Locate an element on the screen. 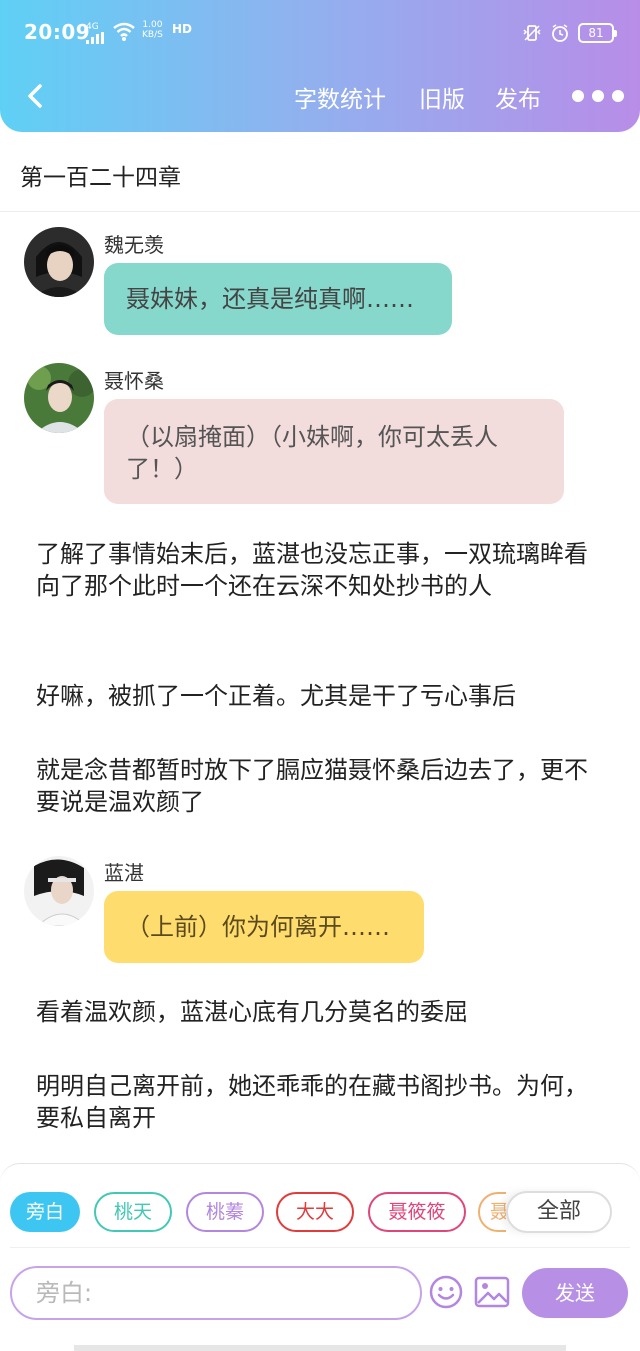 This screenshot has width=640, height=1351. message-input: 旁白: is located at coordinates (216, 1293).